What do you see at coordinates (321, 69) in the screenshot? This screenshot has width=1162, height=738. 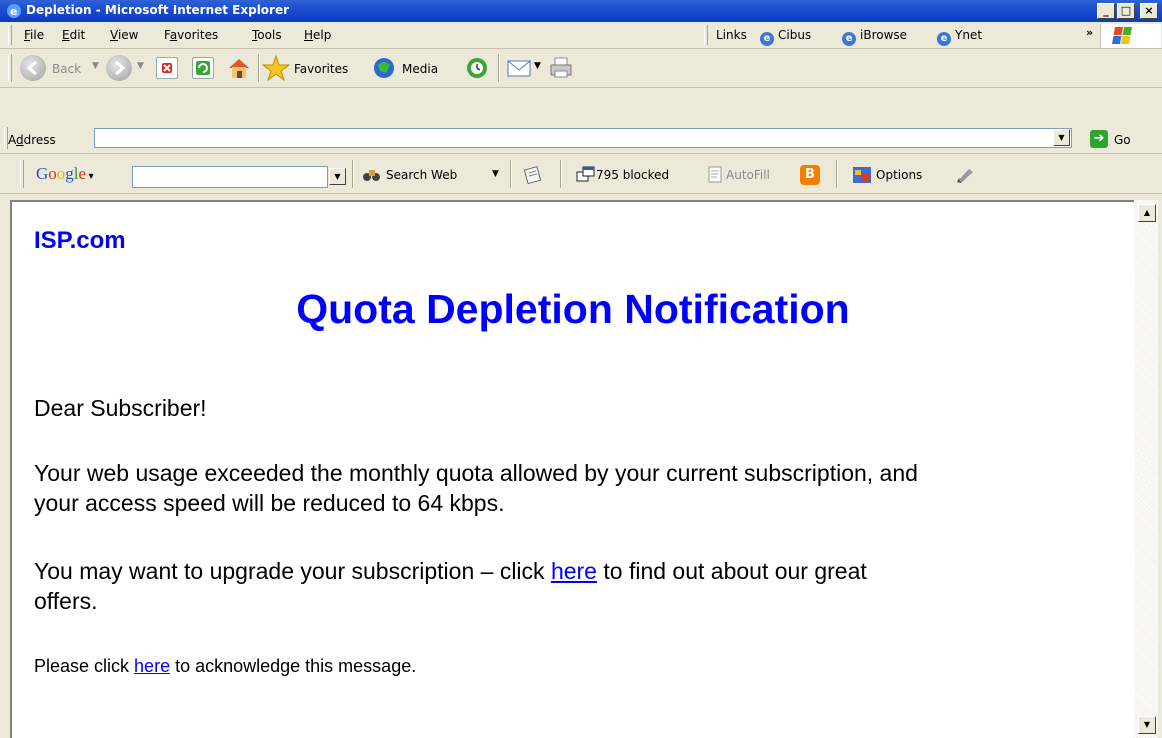 I see `favorites-label: Favorites` at bounding box center [321, 69].